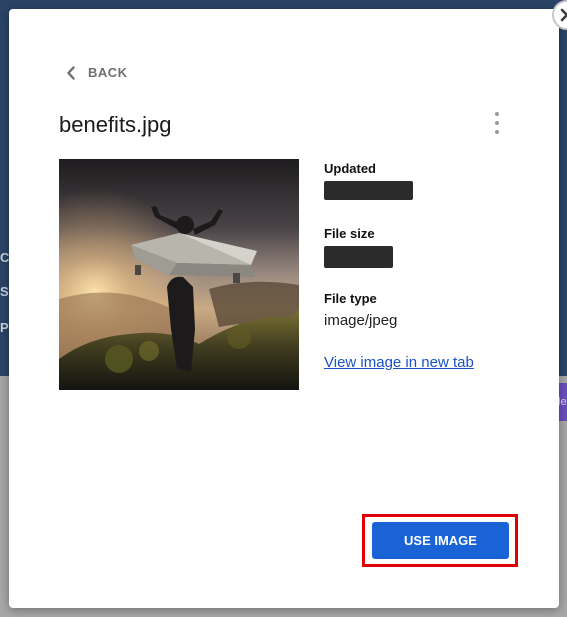  What do you see at coordinates (349, 233) in the screenshot?
I see `file-size-label: File size` at bounding box center [349, 233].